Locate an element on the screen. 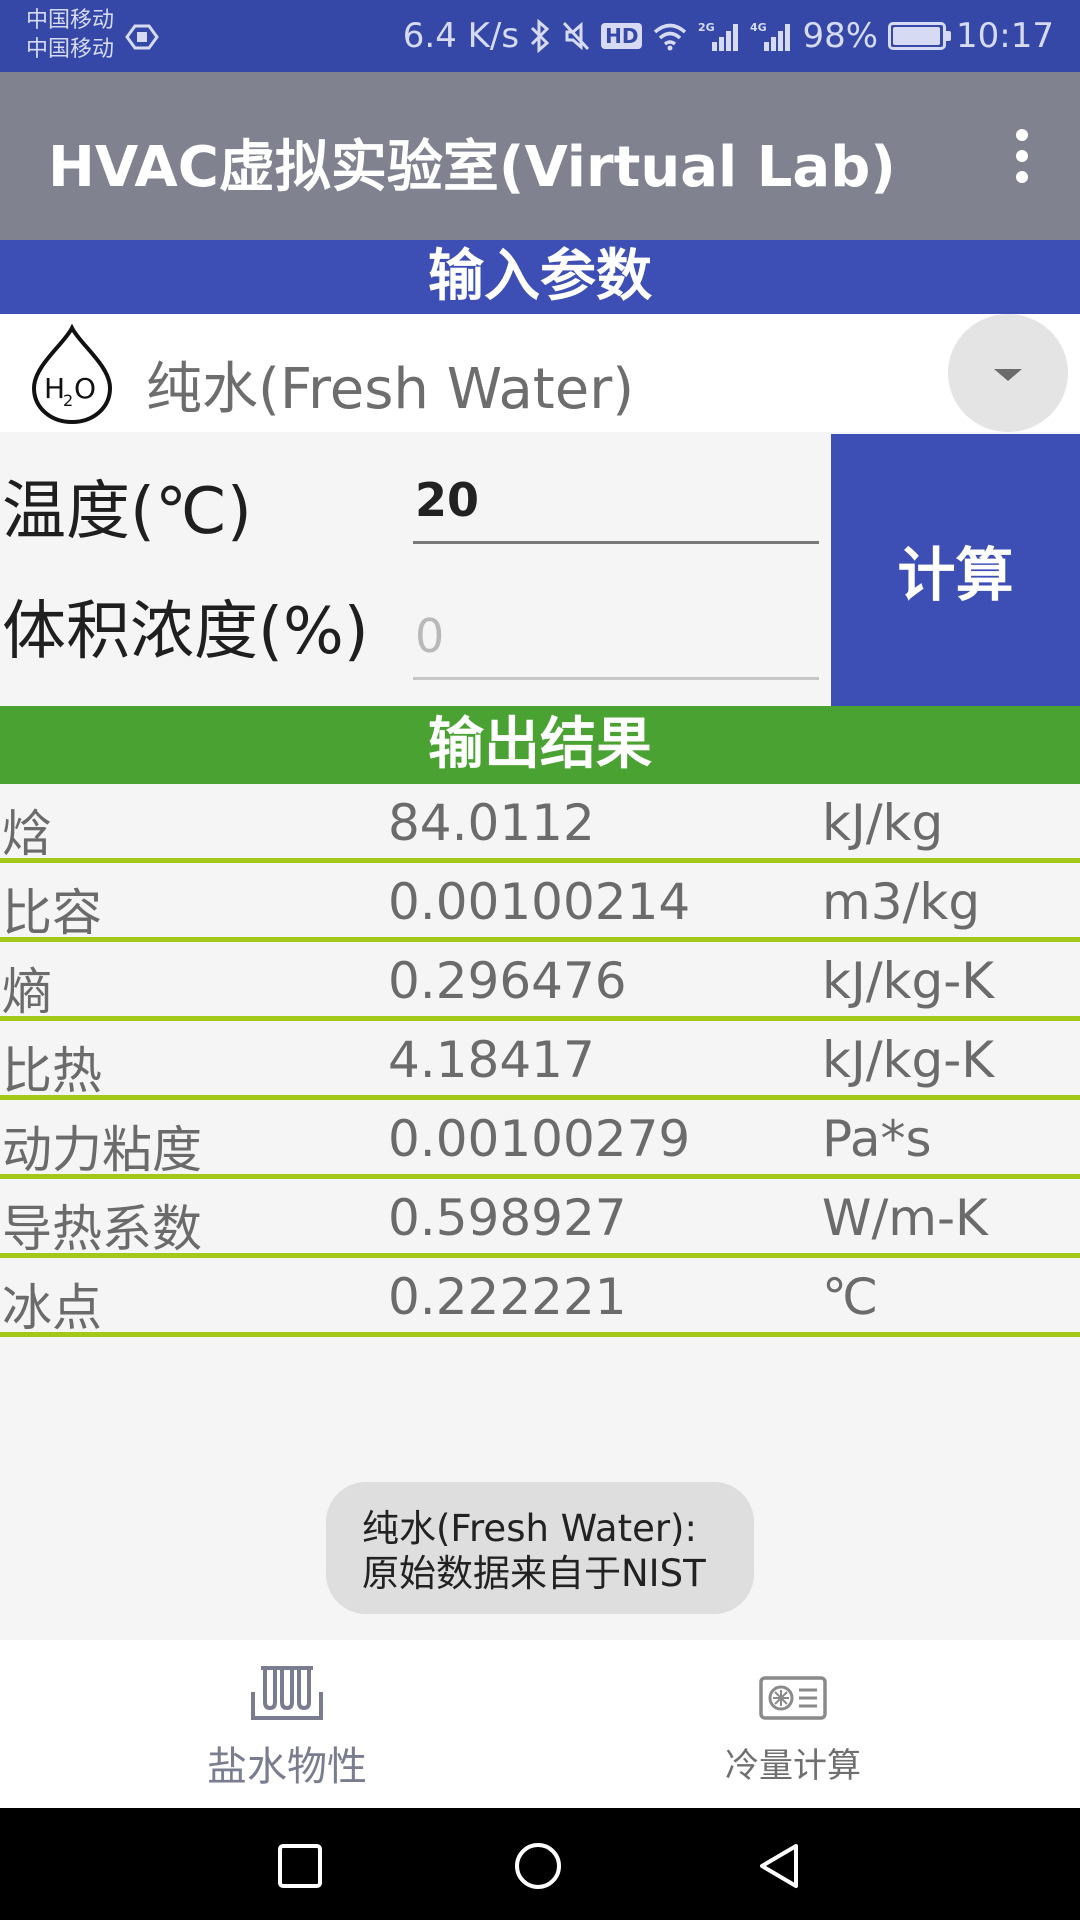 This screenshot has height=1920, width=1080. air-conditioner-icon is located at coordinates (793, 1698).